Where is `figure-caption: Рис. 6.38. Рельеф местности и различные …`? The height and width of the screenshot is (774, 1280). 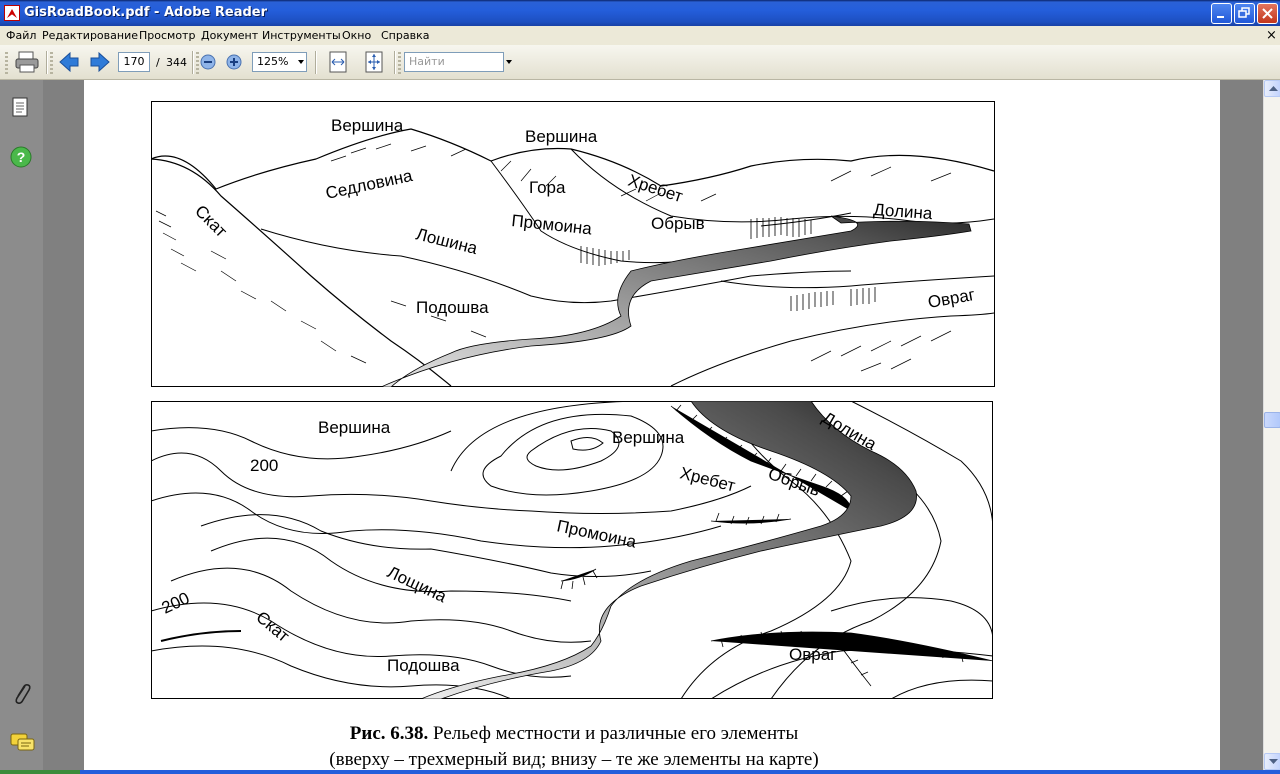
figure-caption: Рис. 6.38. Рельеф местности и различные … is located at coordinates (574, 747).